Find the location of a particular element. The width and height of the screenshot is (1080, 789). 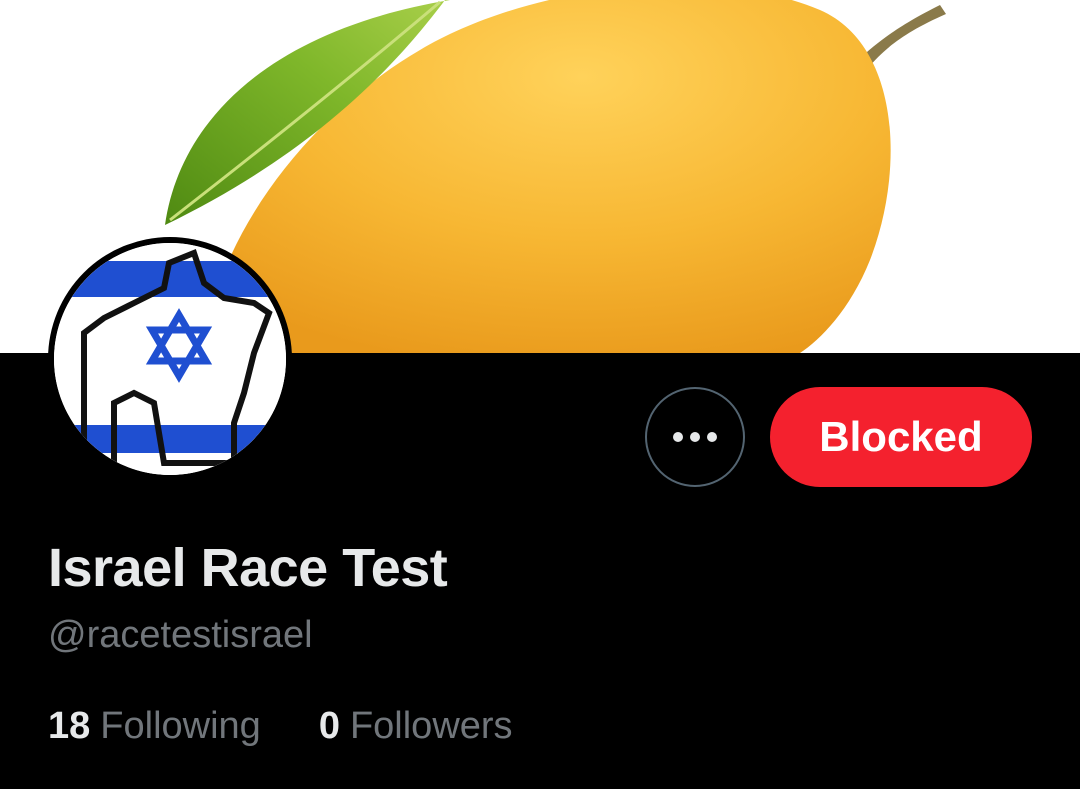

ellipsis-icon is located at coordinates (695, 437).